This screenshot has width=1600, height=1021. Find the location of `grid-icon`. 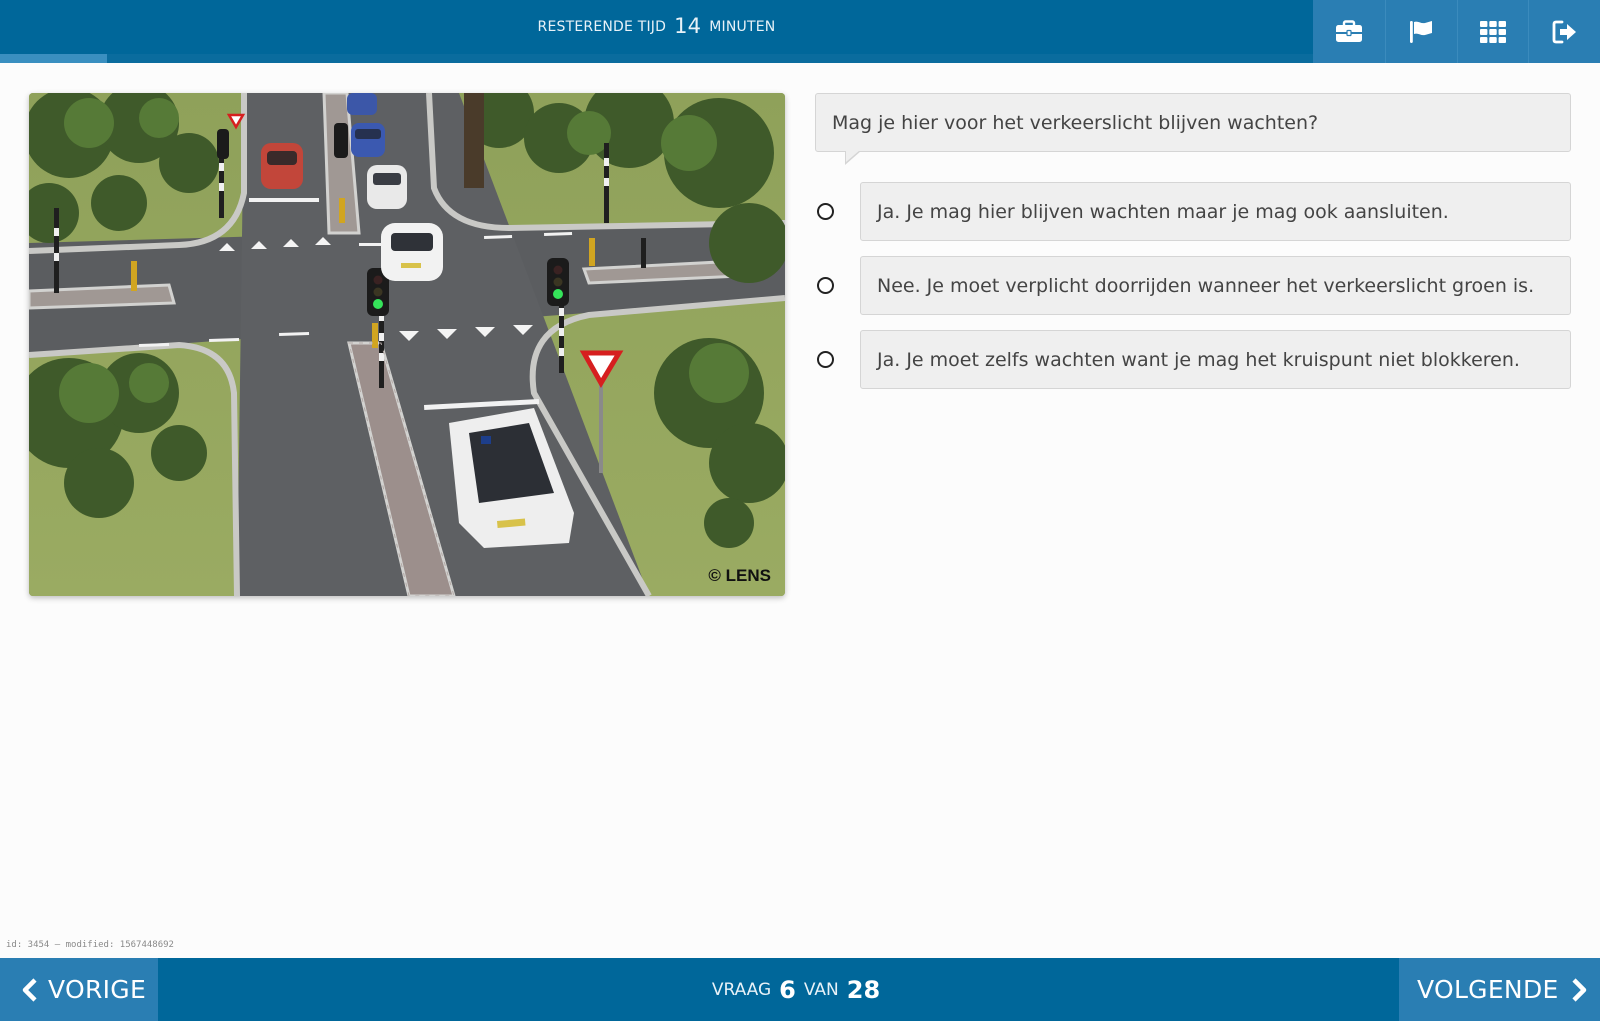

grid-icon is located at coordinates (1492, 31).